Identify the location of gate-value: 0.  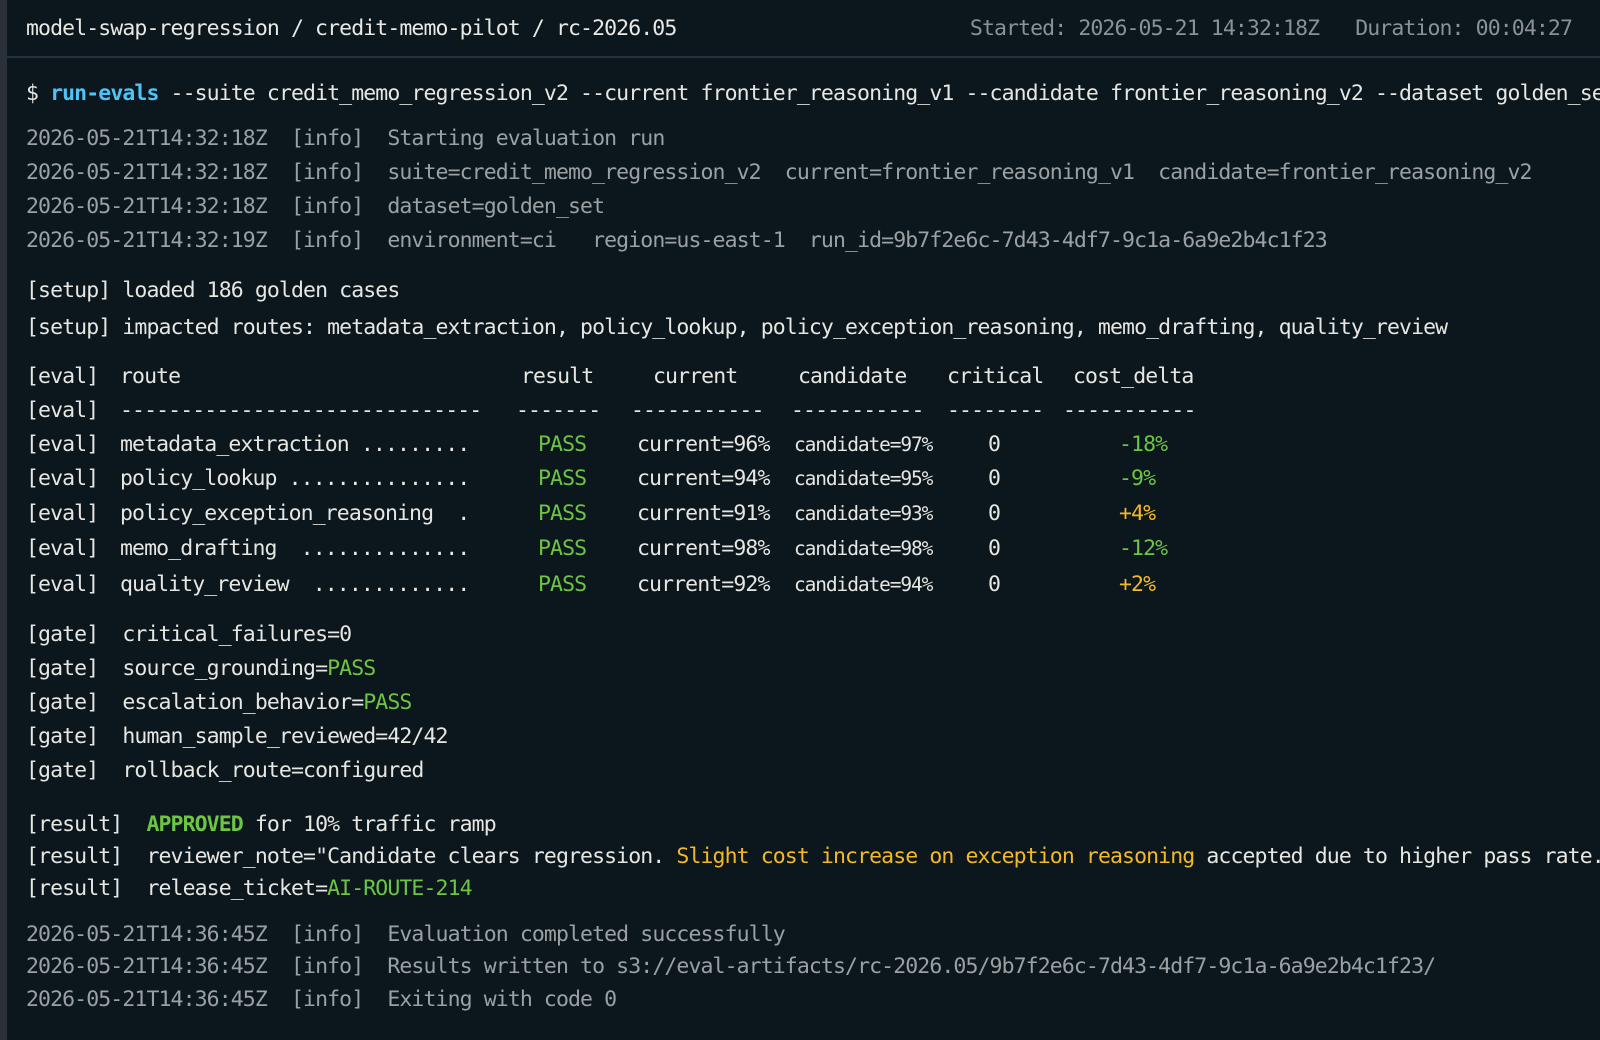
(345, 634).